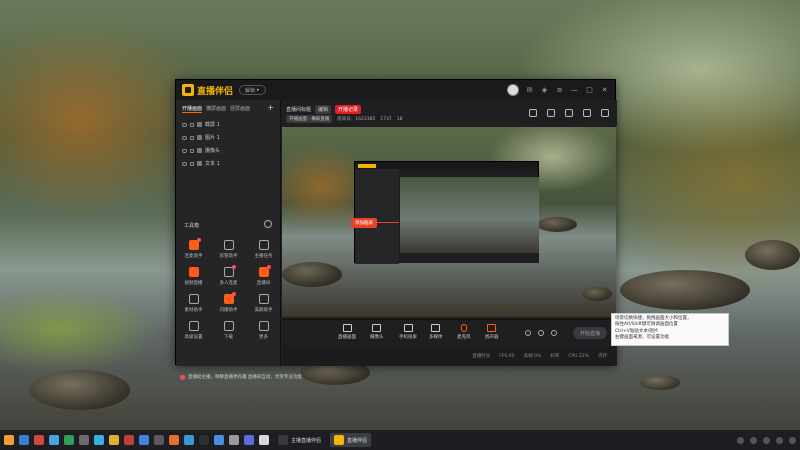 This screenshot has height=450, width=800. What do you see at coordinates (250, 377) in the screenshot?
I see `notice-bar: 直播助主播，畅聊直播更有趣 直播间互动，享受专业功能` at bounding box center [250, 377].